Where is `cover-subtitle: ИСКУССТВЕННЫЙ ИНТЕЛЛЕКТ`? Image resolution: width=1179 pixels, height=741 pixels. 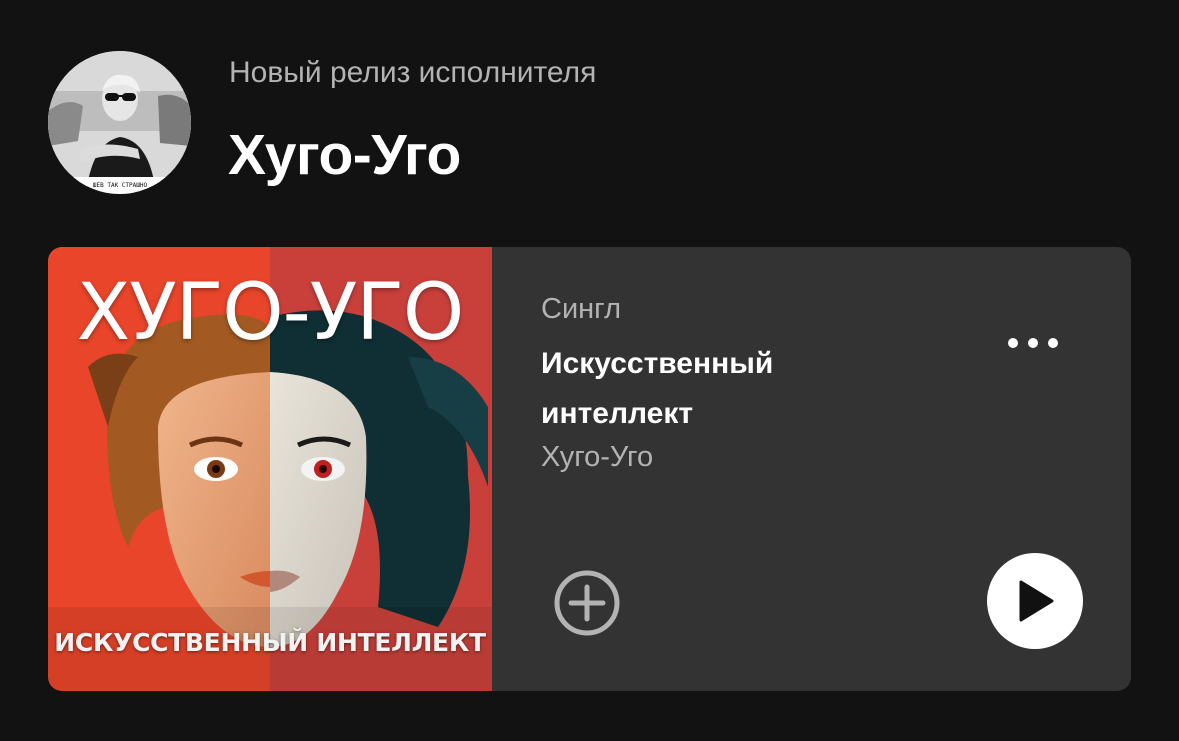
cover-subtitle: ИСКУССТВЕННЫЙ ИНТЕЛЛЕКТ is located at coordinates (270, 642).